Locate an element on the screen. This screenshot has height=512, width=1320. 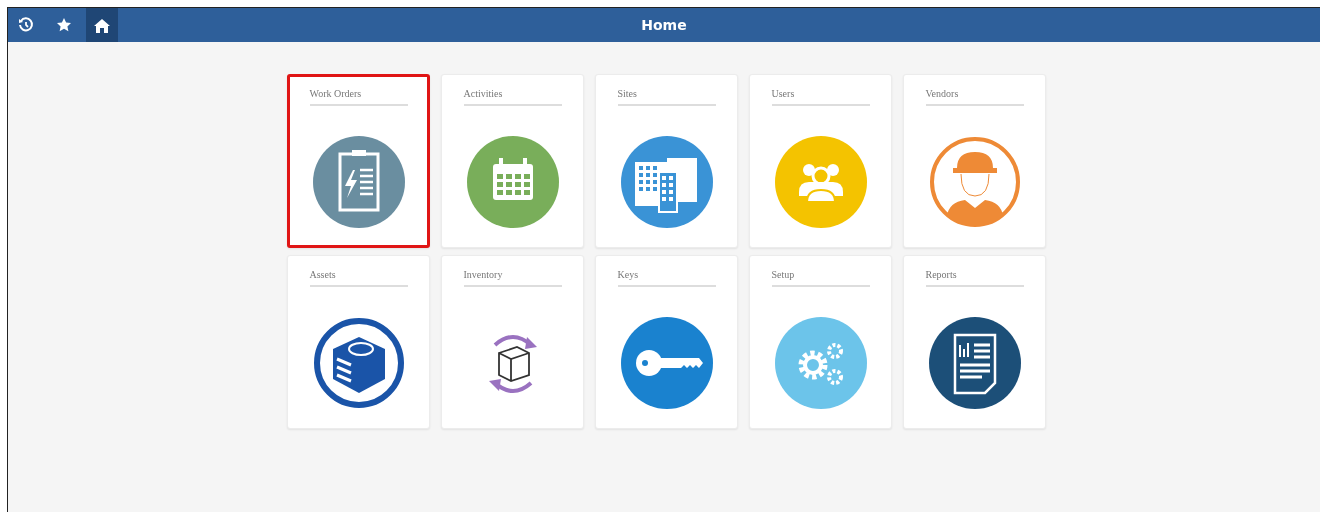
tile-label: Assets is located at coordinates (358, 278).